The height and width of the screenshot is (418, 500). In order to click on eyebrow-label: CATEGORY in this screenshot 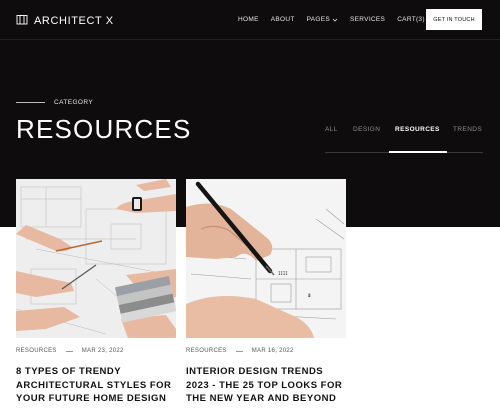, I will do `click(74, 102)`.